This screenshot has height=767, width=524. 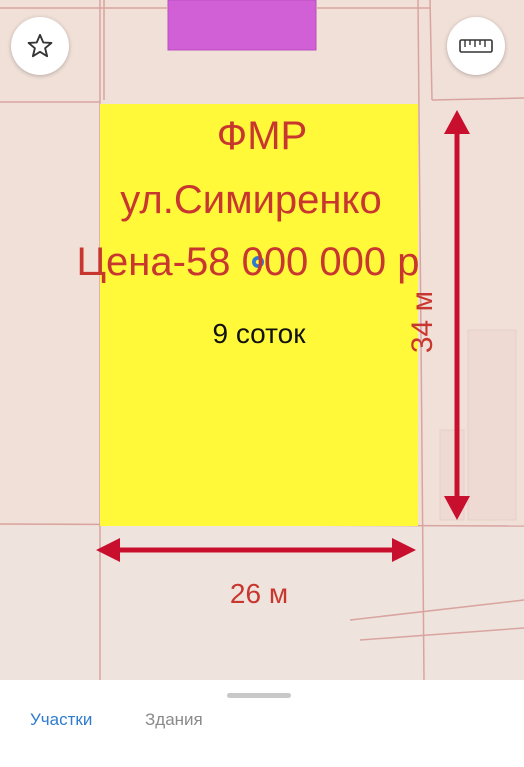 I want to click on sheet-drag-handle, so click(x=259, y=695).